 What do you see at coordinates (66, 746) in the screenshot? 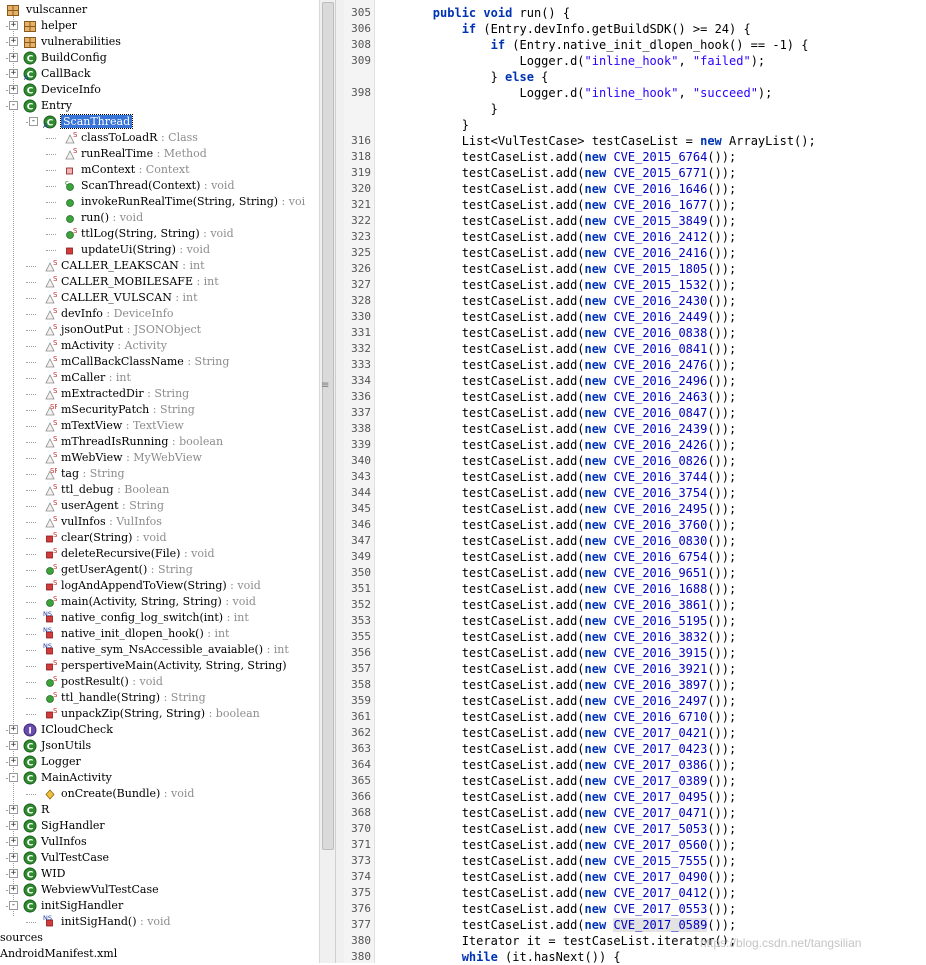
I see `tree-node-label: JsonUtils` at bounding box center [66, 746].